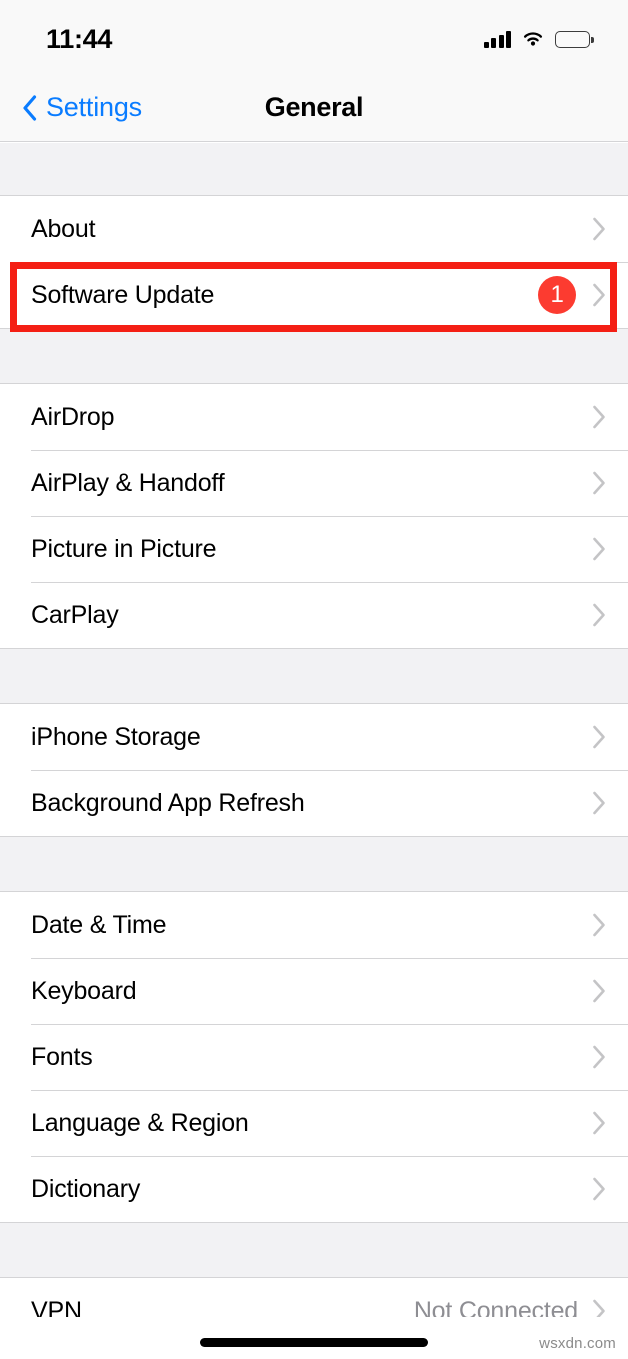 The image size is (628, 1359). Describe the element at coordinates (116, 736) in the screenshot. I see `list-item-label: iPhone Storage` at that location.